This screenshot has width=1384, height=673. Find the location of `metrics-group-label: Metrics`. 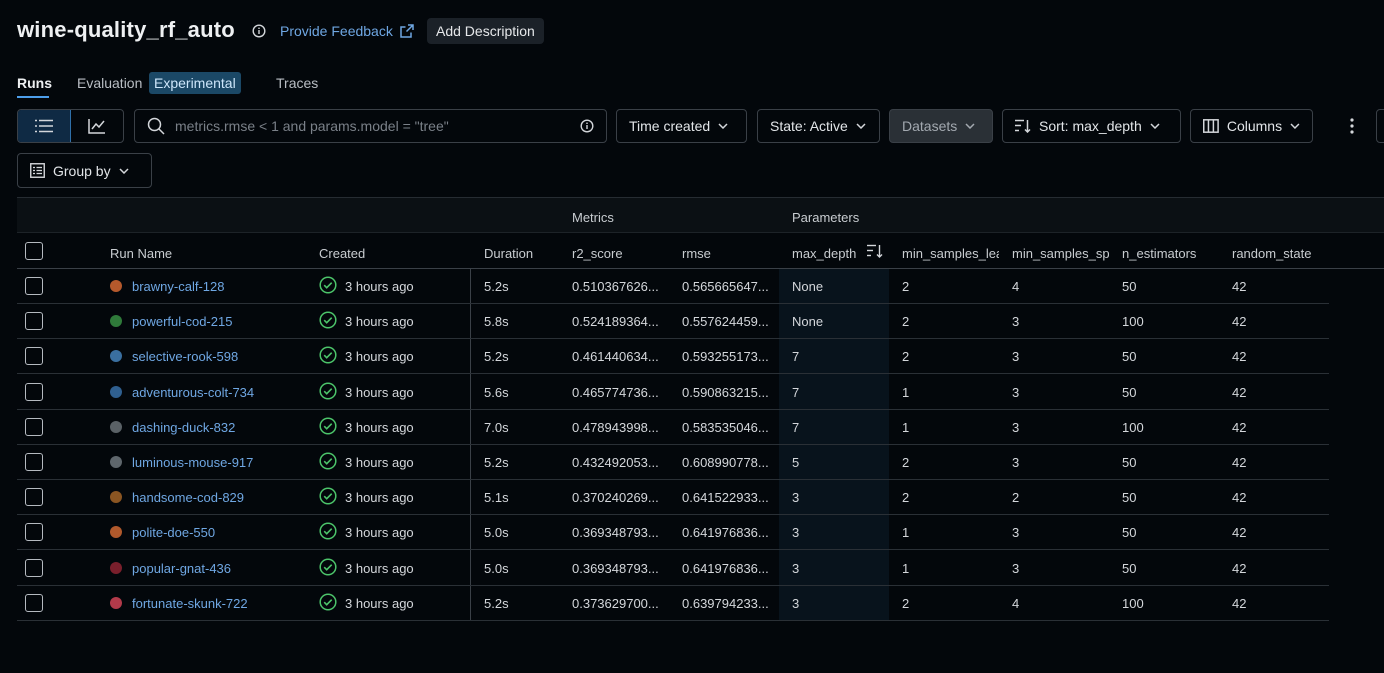

metrics-group-label: Metrics is located at coordinates (593, 217).